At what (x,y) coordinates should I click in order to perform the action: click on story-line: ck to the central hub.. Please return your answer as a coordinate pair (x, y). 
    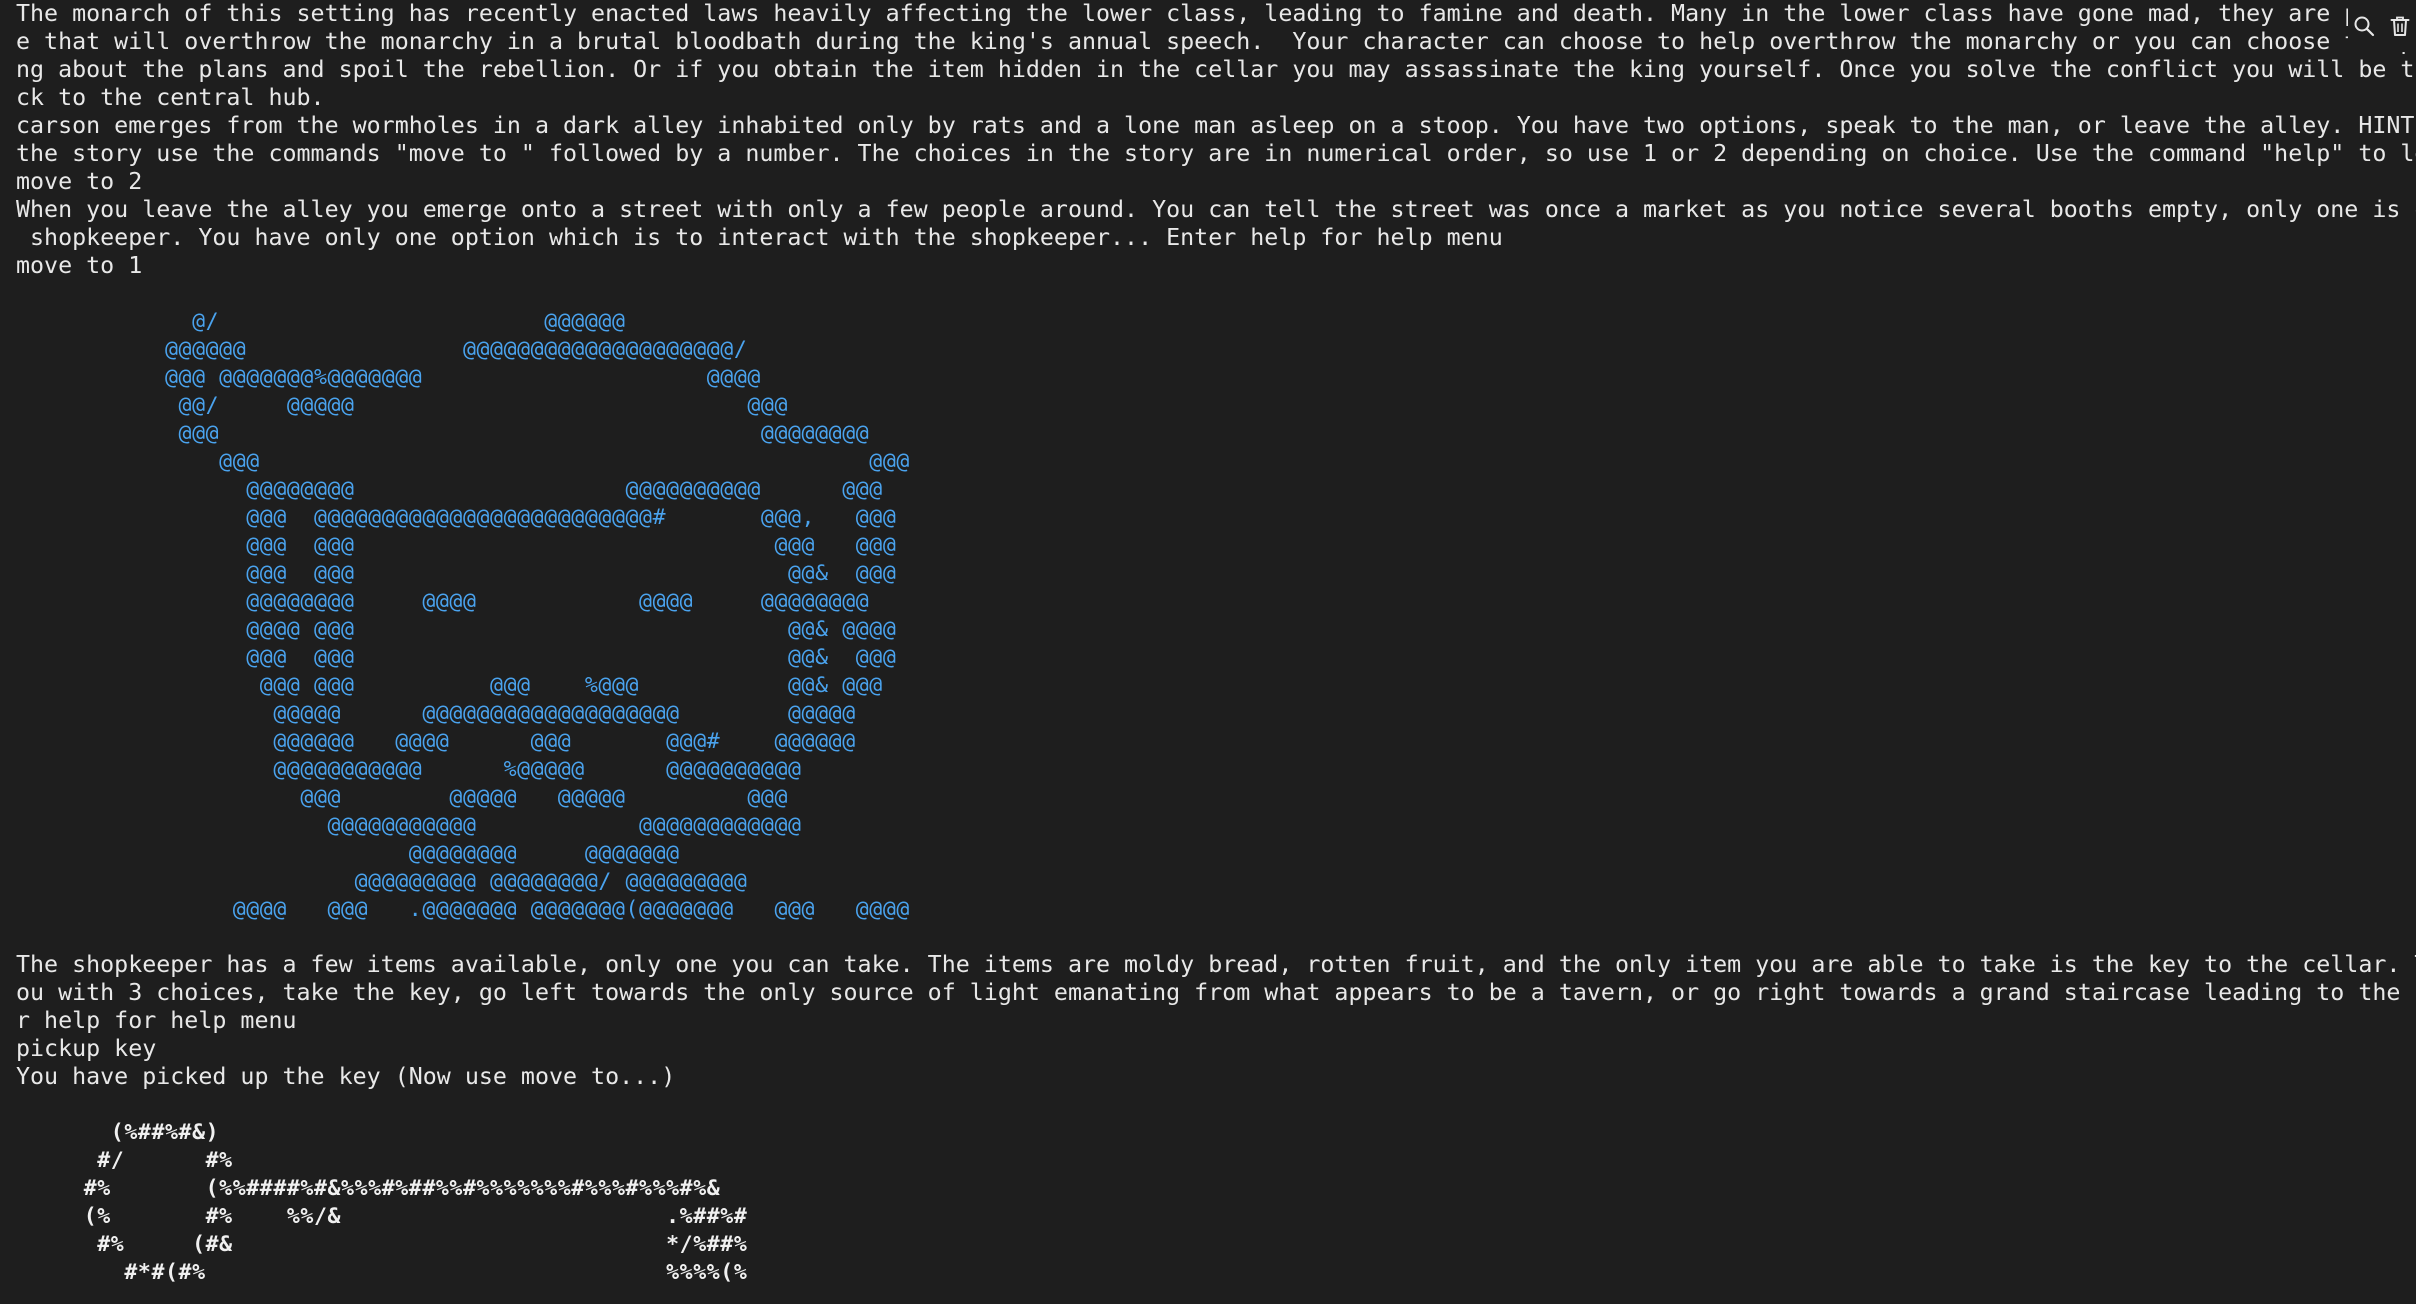
    Looking at the image, I should click on (170, 97).